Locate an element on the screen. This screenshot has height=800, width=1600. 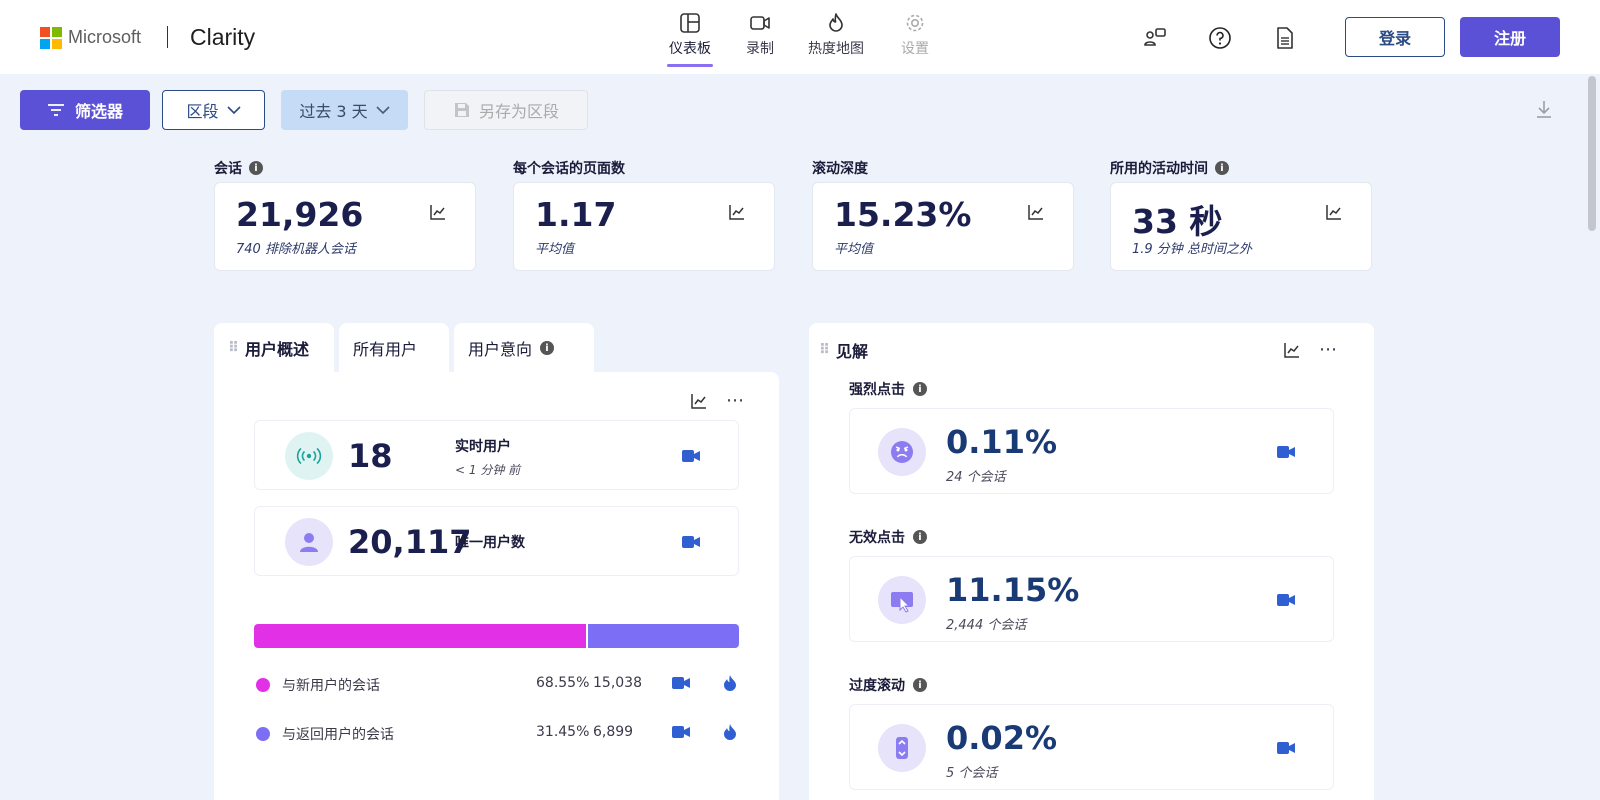
metric-sessions-label: 会话 i is located at coordinates (238, 168).